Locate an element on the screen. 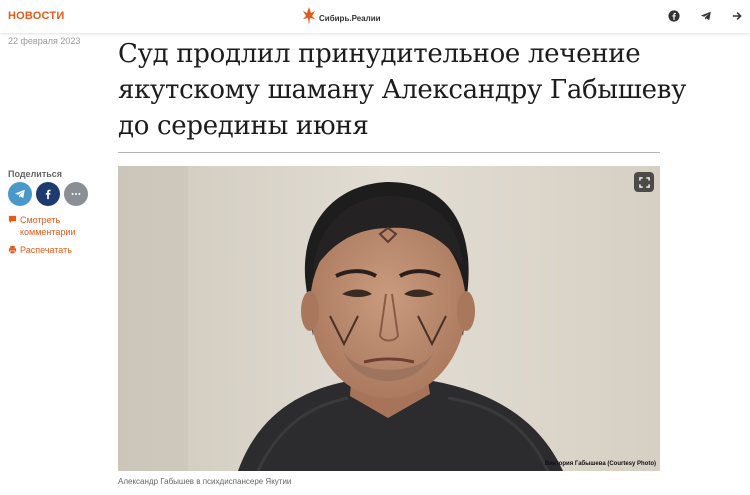 The width and height of the screenshot is (750, 495). share-more-button is located at coordinates (76, 194).